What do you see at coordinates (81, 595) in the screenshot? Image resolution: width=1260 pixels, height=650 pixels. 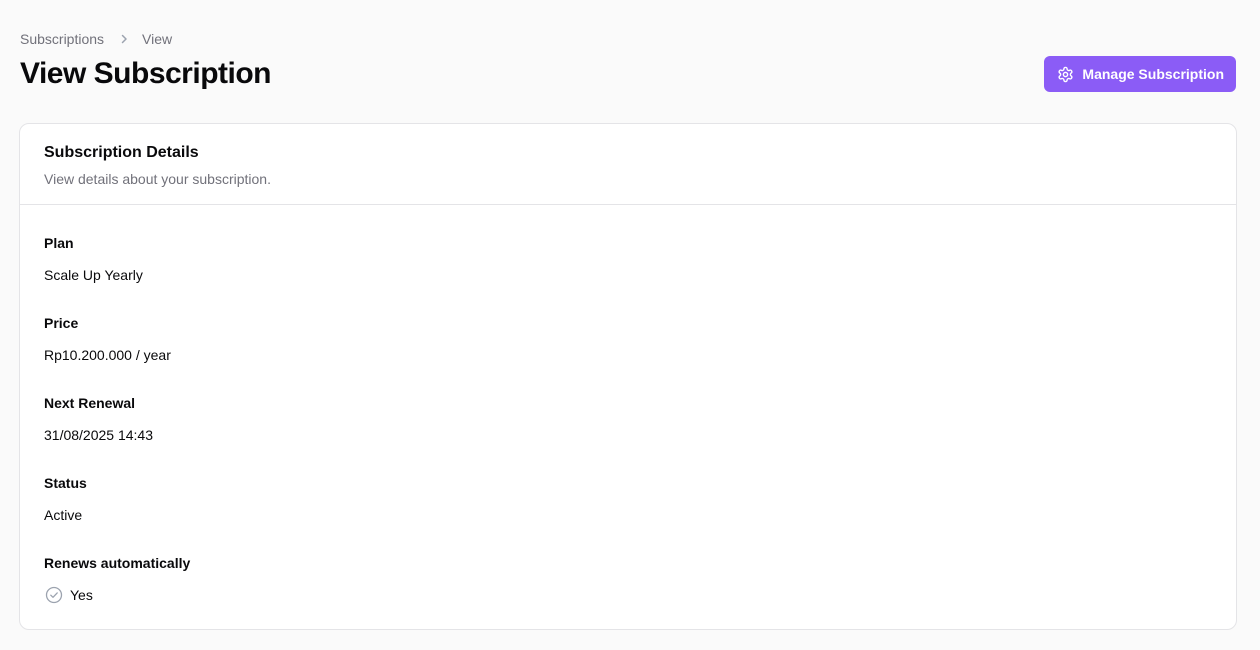 I see `renews-automatically-value: Yes` at bounding box center [81, 595].